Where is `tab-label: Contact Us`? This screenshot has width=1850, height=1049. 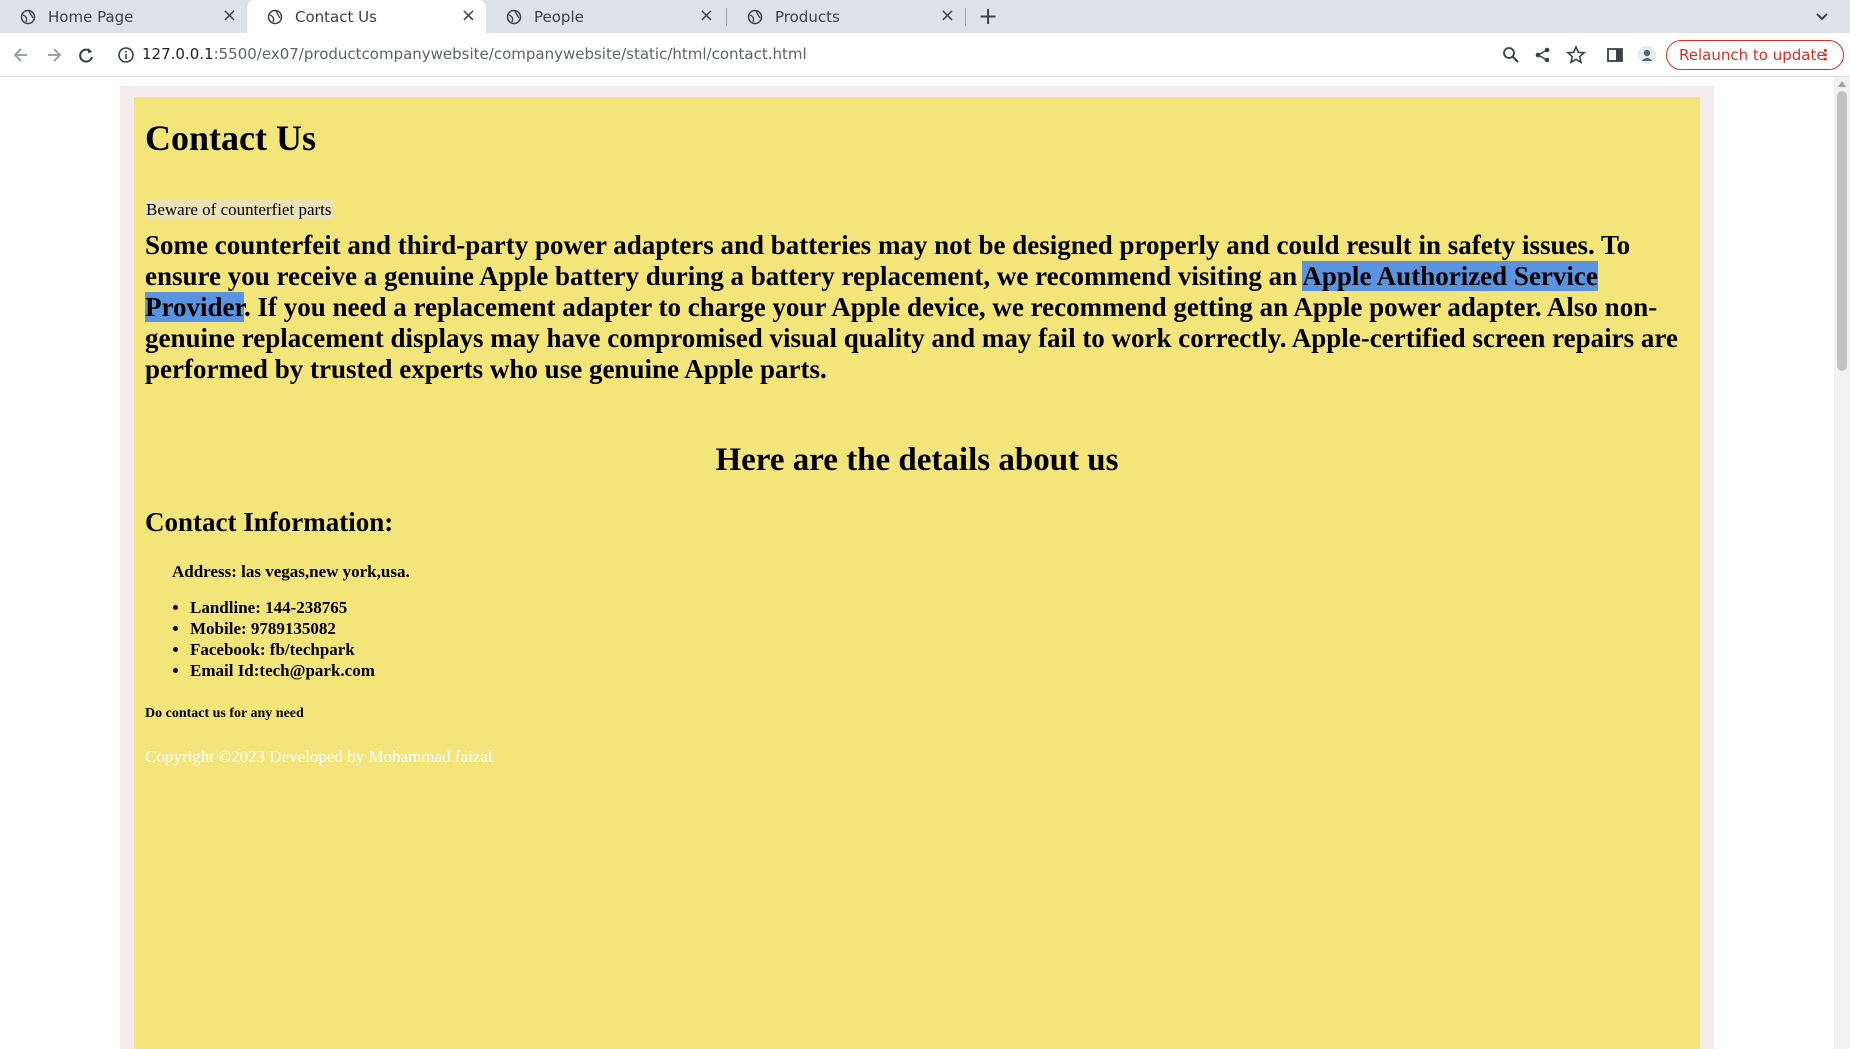
tab-label: Contact Us is located at coordinates (336, 17).